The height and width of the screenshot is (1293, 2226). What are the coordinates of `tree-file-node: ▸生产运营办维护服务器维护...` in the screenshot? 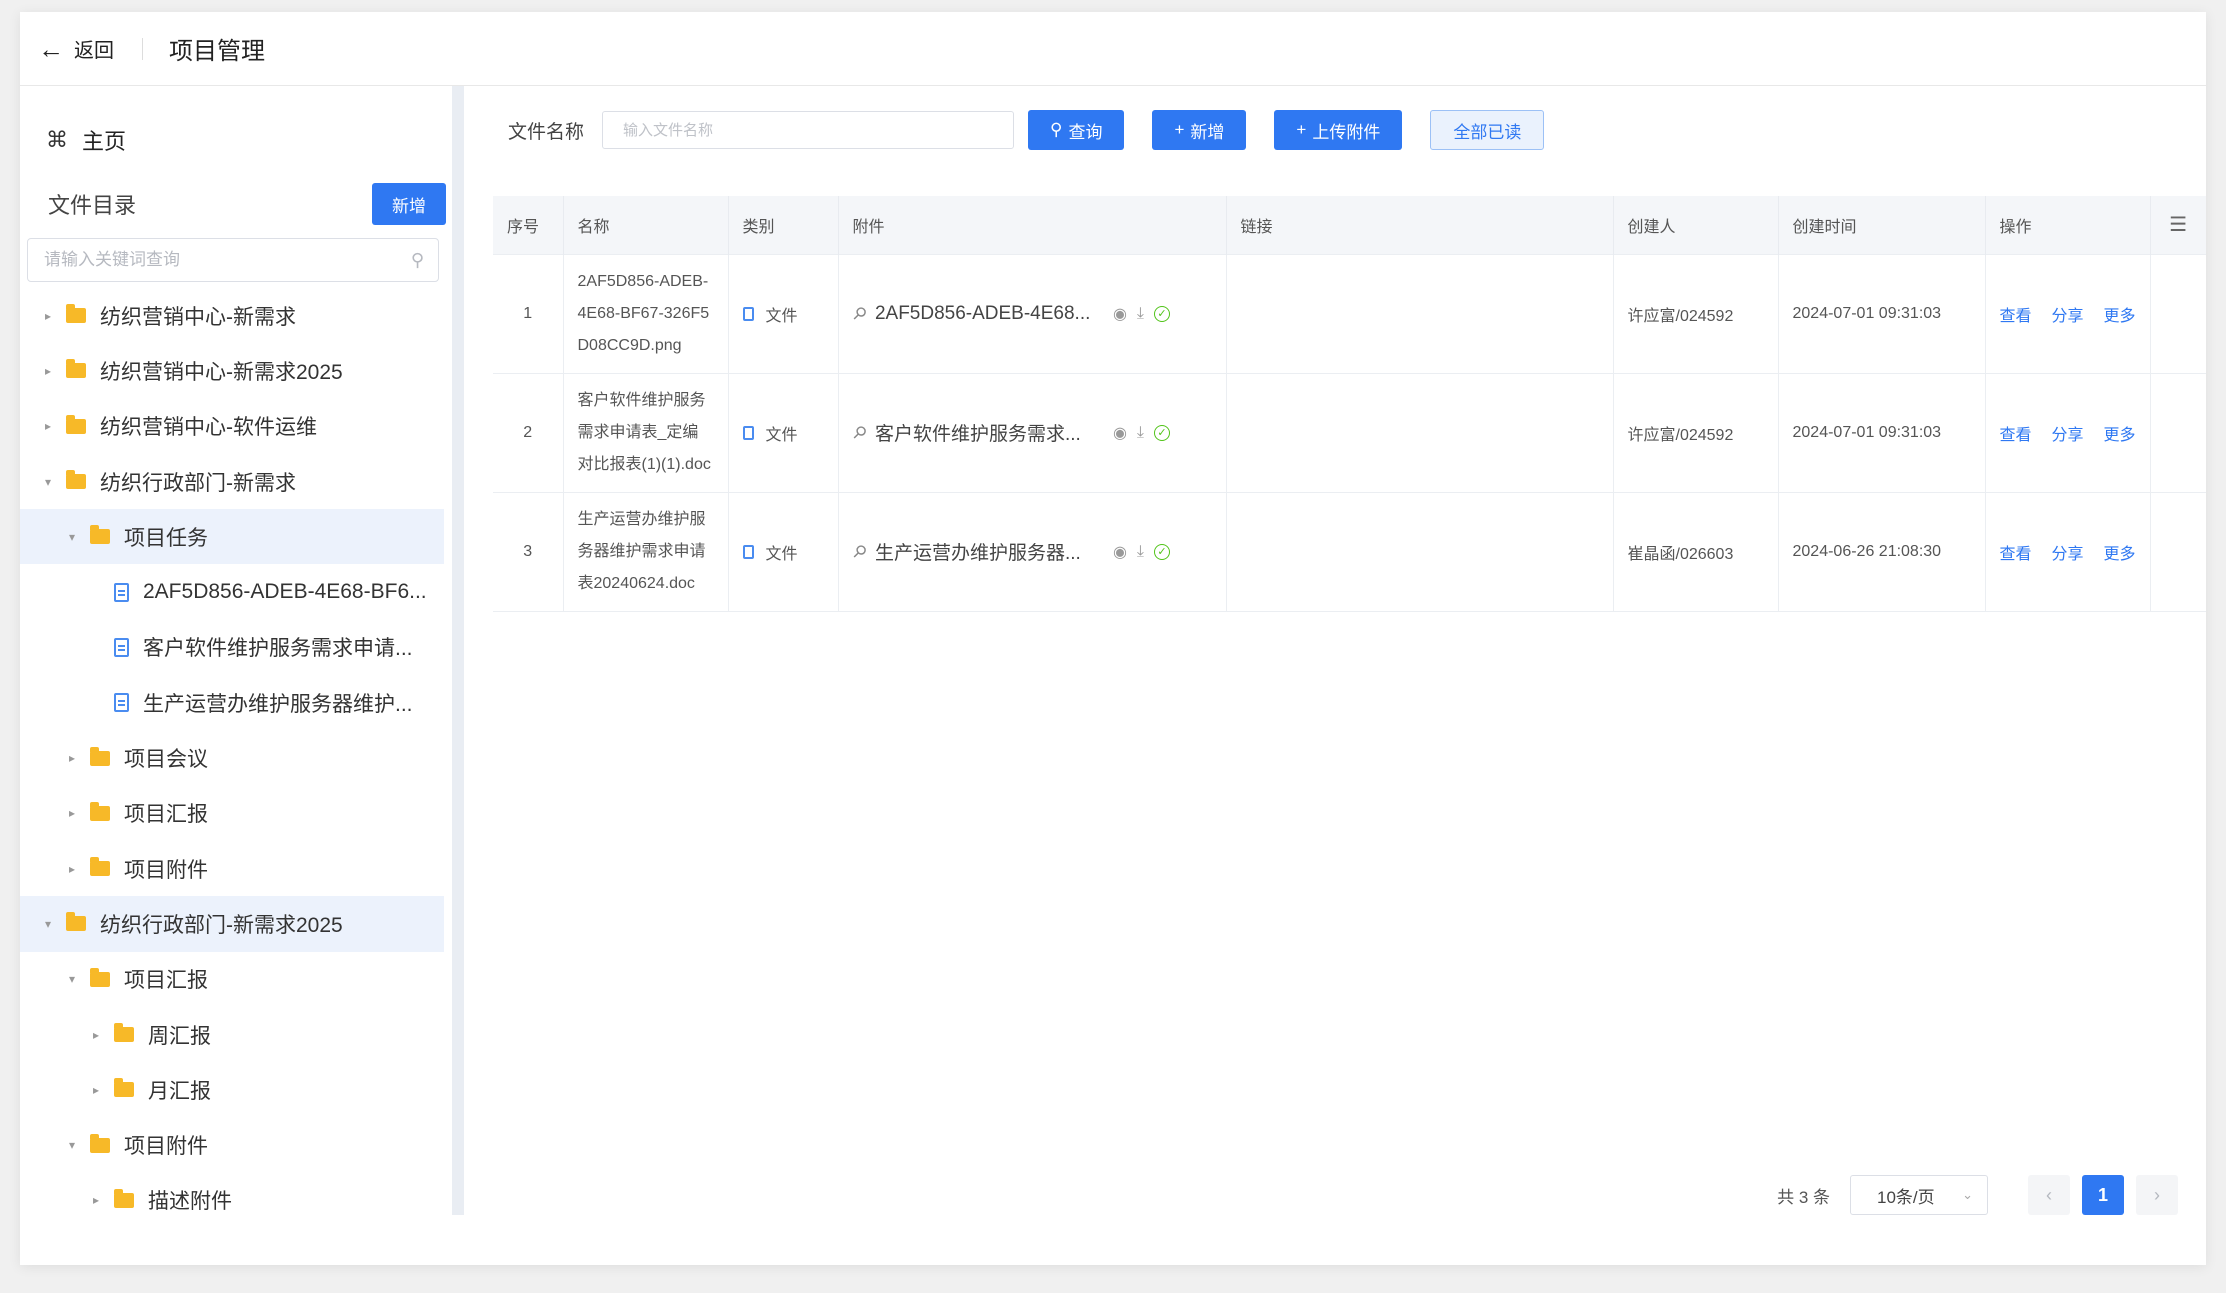 It's located at (232, 702).